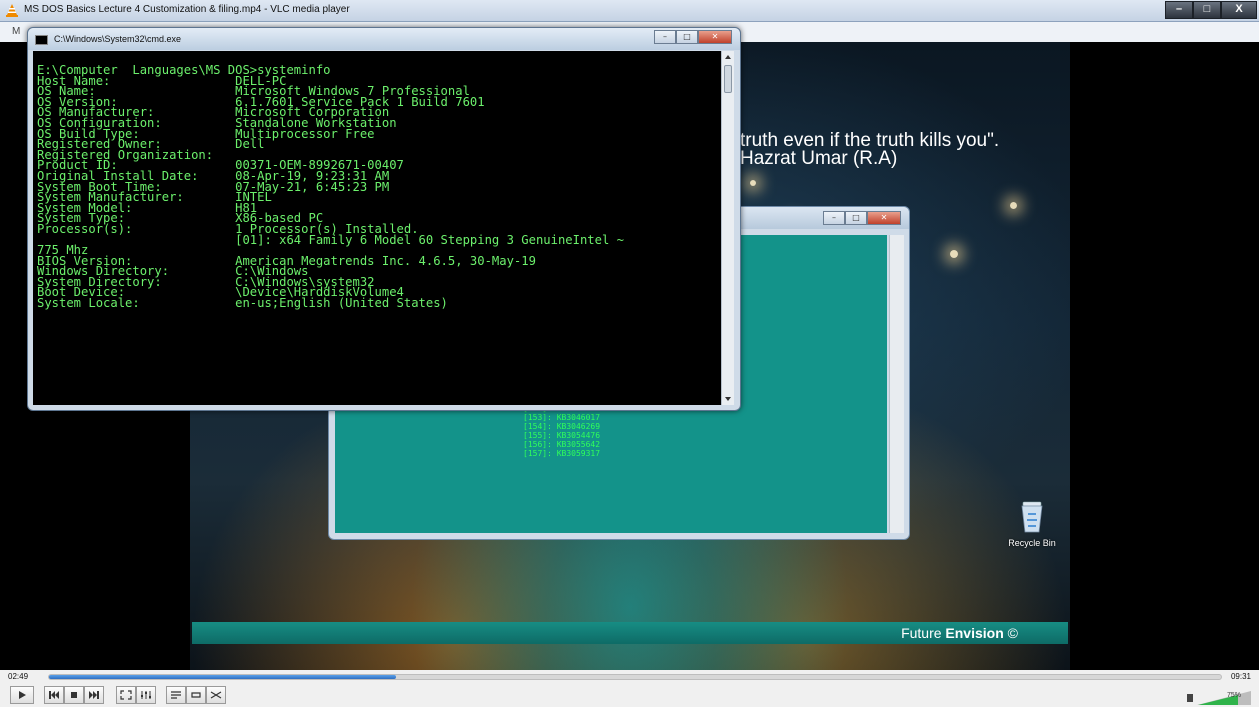  Describe the element at coordinates (1207, 10) in the screenshot. I see `maximize-button: □` at that location.